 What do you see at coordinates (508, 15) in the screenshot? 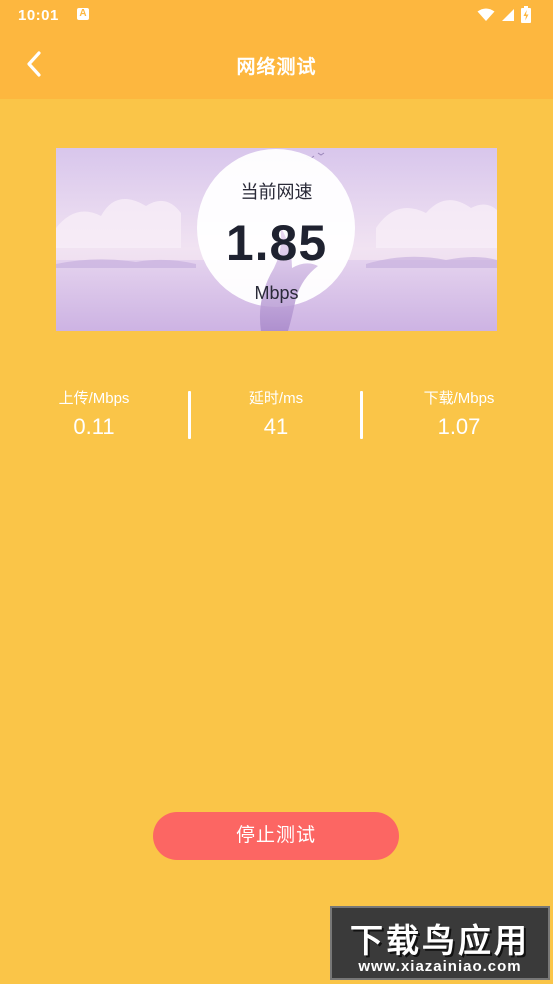
I see `signal-icon` at bounding box center [508, 15].